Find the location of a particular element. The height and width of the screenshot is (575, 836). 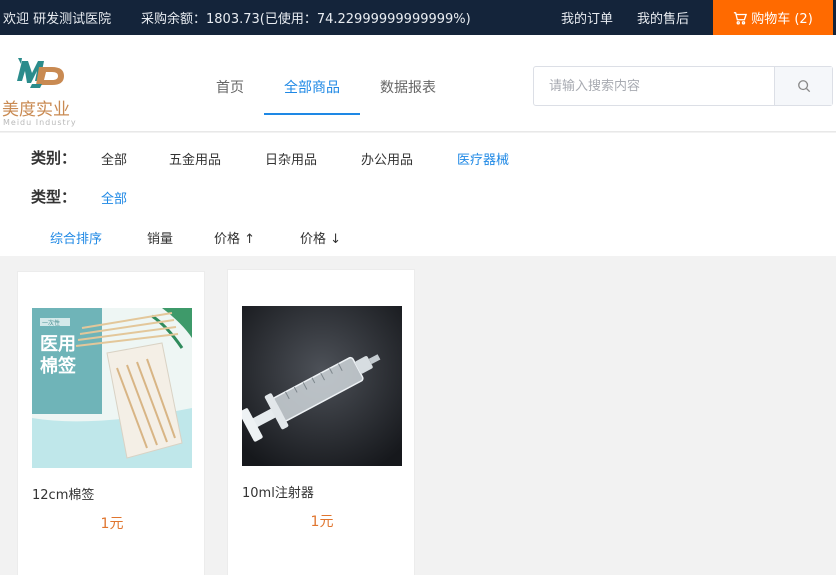

product-image-cotton-swab: 医用 棉签 一次性 is located at coordinates (112, 388).